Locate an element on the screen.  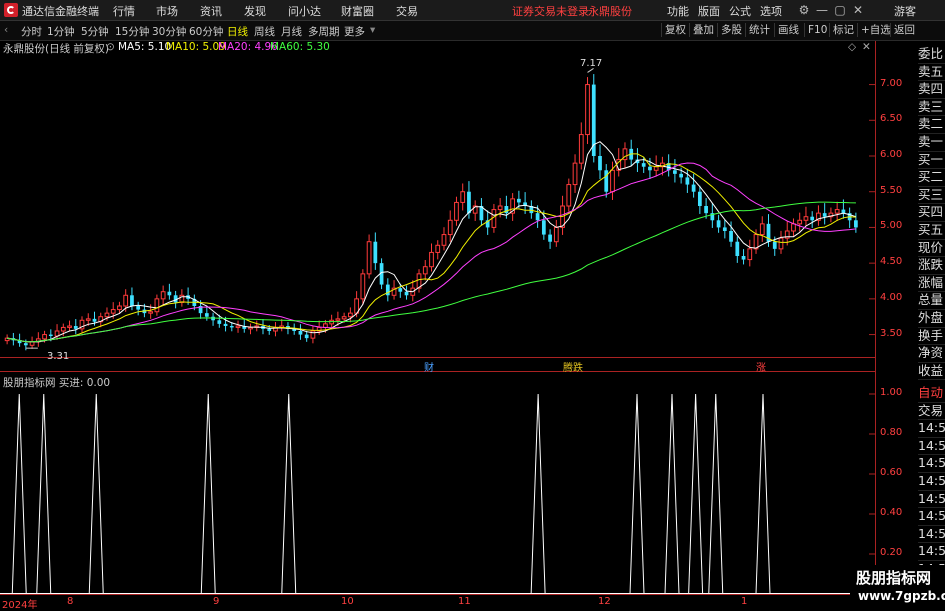
menu-zixun: 资讯 is located at coordinates (211, 11).